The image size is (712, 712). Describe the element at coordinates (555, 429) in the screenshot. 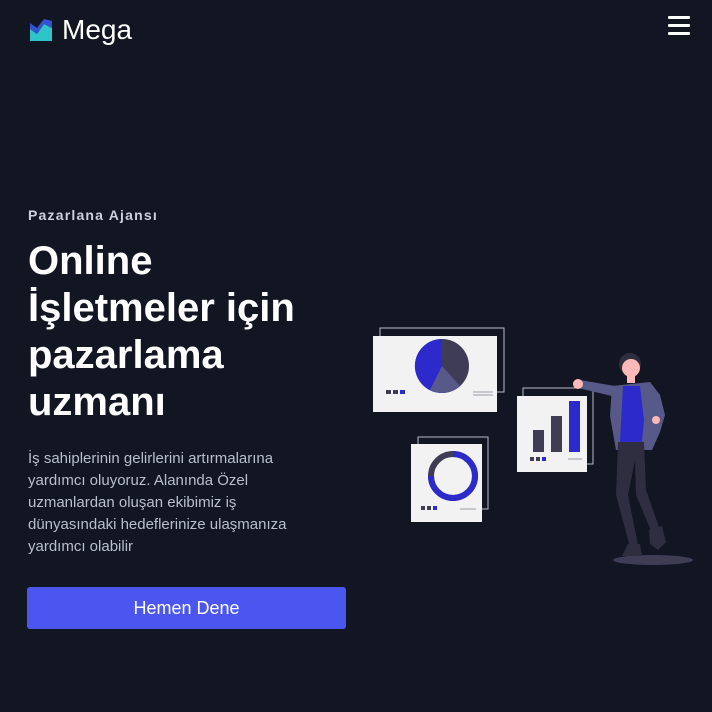

I see `bar-chart-card-illustration` at that location.